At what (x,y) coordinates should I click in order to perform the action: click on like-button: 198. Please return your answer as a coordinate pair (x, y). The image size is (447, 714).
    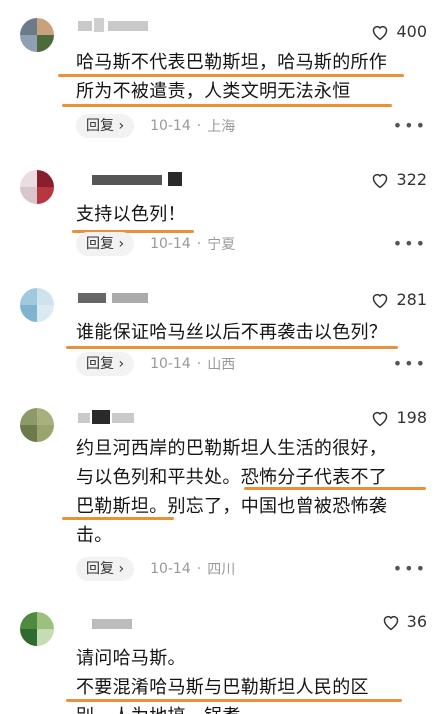
    Looking at the image, I should click on (398, 417).